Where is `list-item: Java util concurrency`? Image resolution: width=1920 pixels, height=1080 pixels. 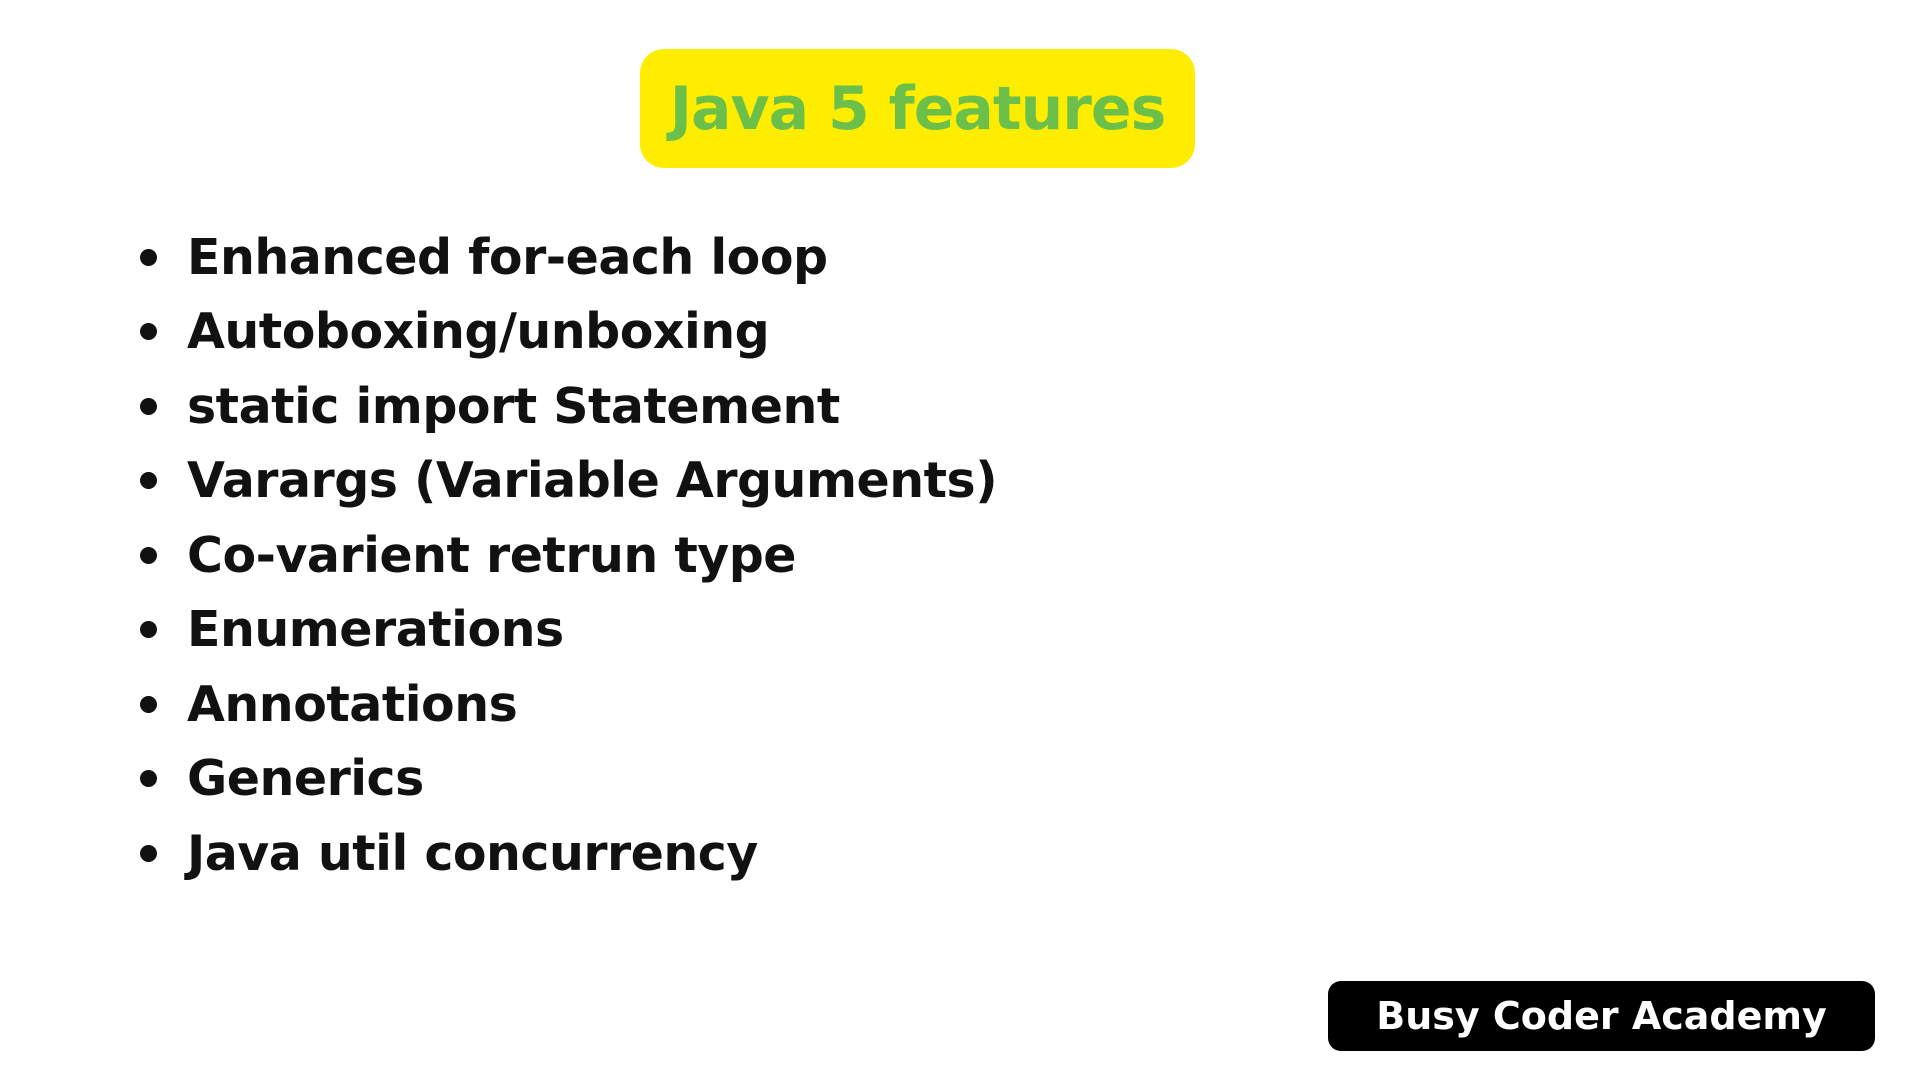
list-item: Java util concurrency is located at coordinates (568, 853).